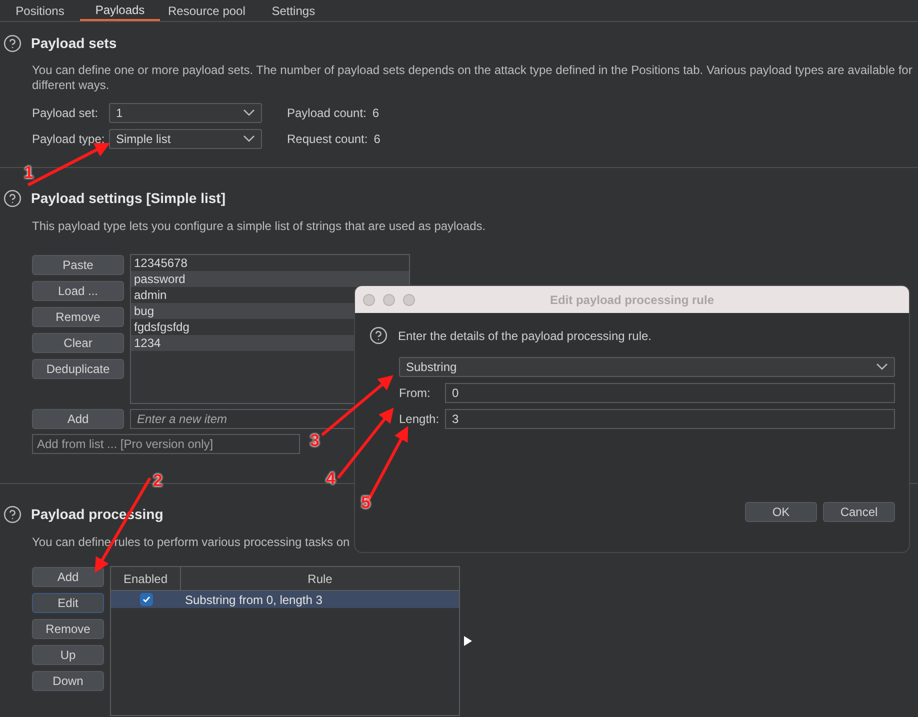 This screenshot has height=717, width=918. I want to click on dropdown: 1, so click(185, 113).